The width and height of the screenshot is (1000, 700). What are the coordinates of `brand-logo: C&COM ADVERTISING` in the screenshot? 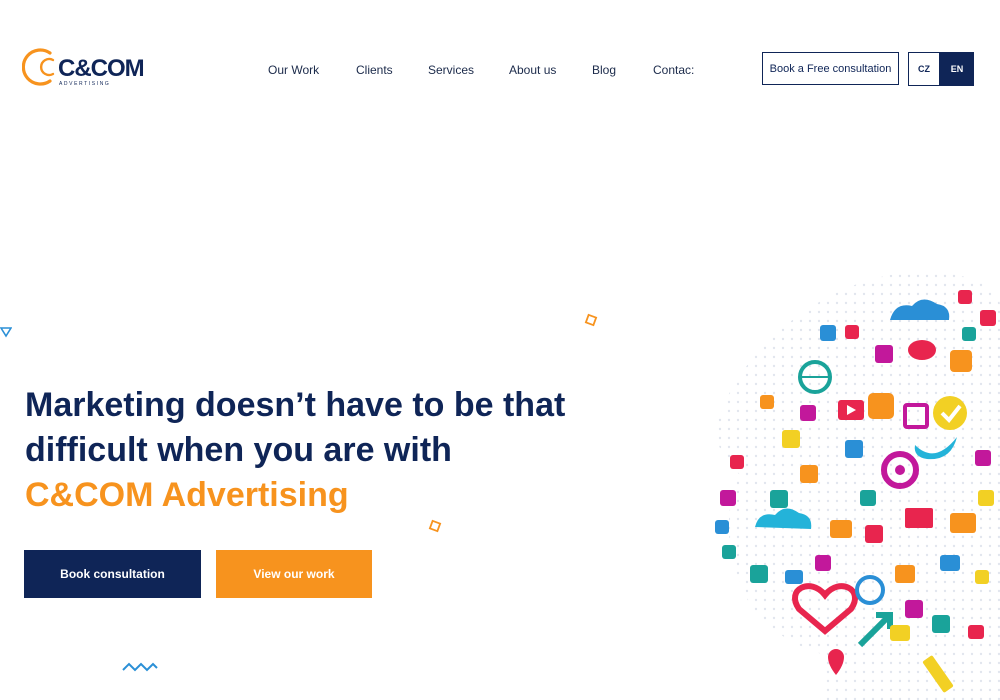 It's located at (83, 69).